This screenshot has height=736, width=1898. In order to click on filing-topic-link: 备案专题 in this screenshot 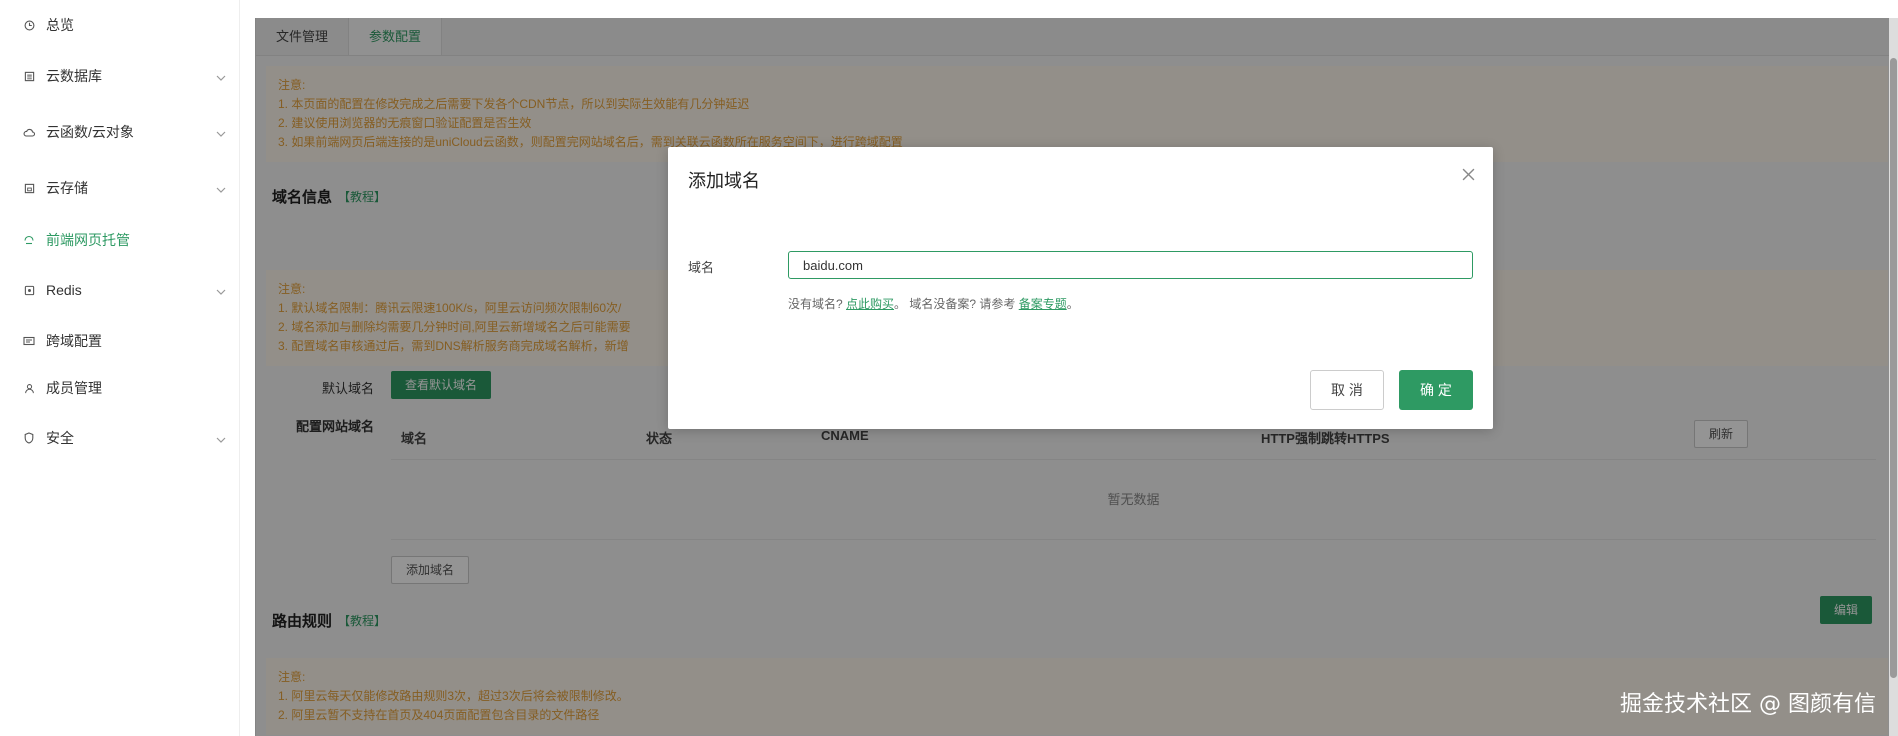, I will do `click(1043, 304)`.